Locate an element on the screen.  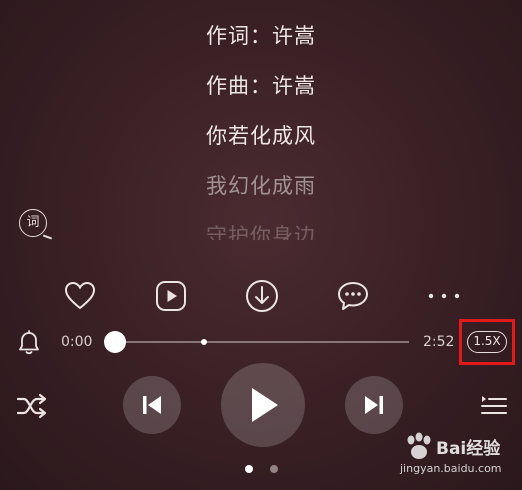
current-time: 0:00 is located at coordinates (77, 342).